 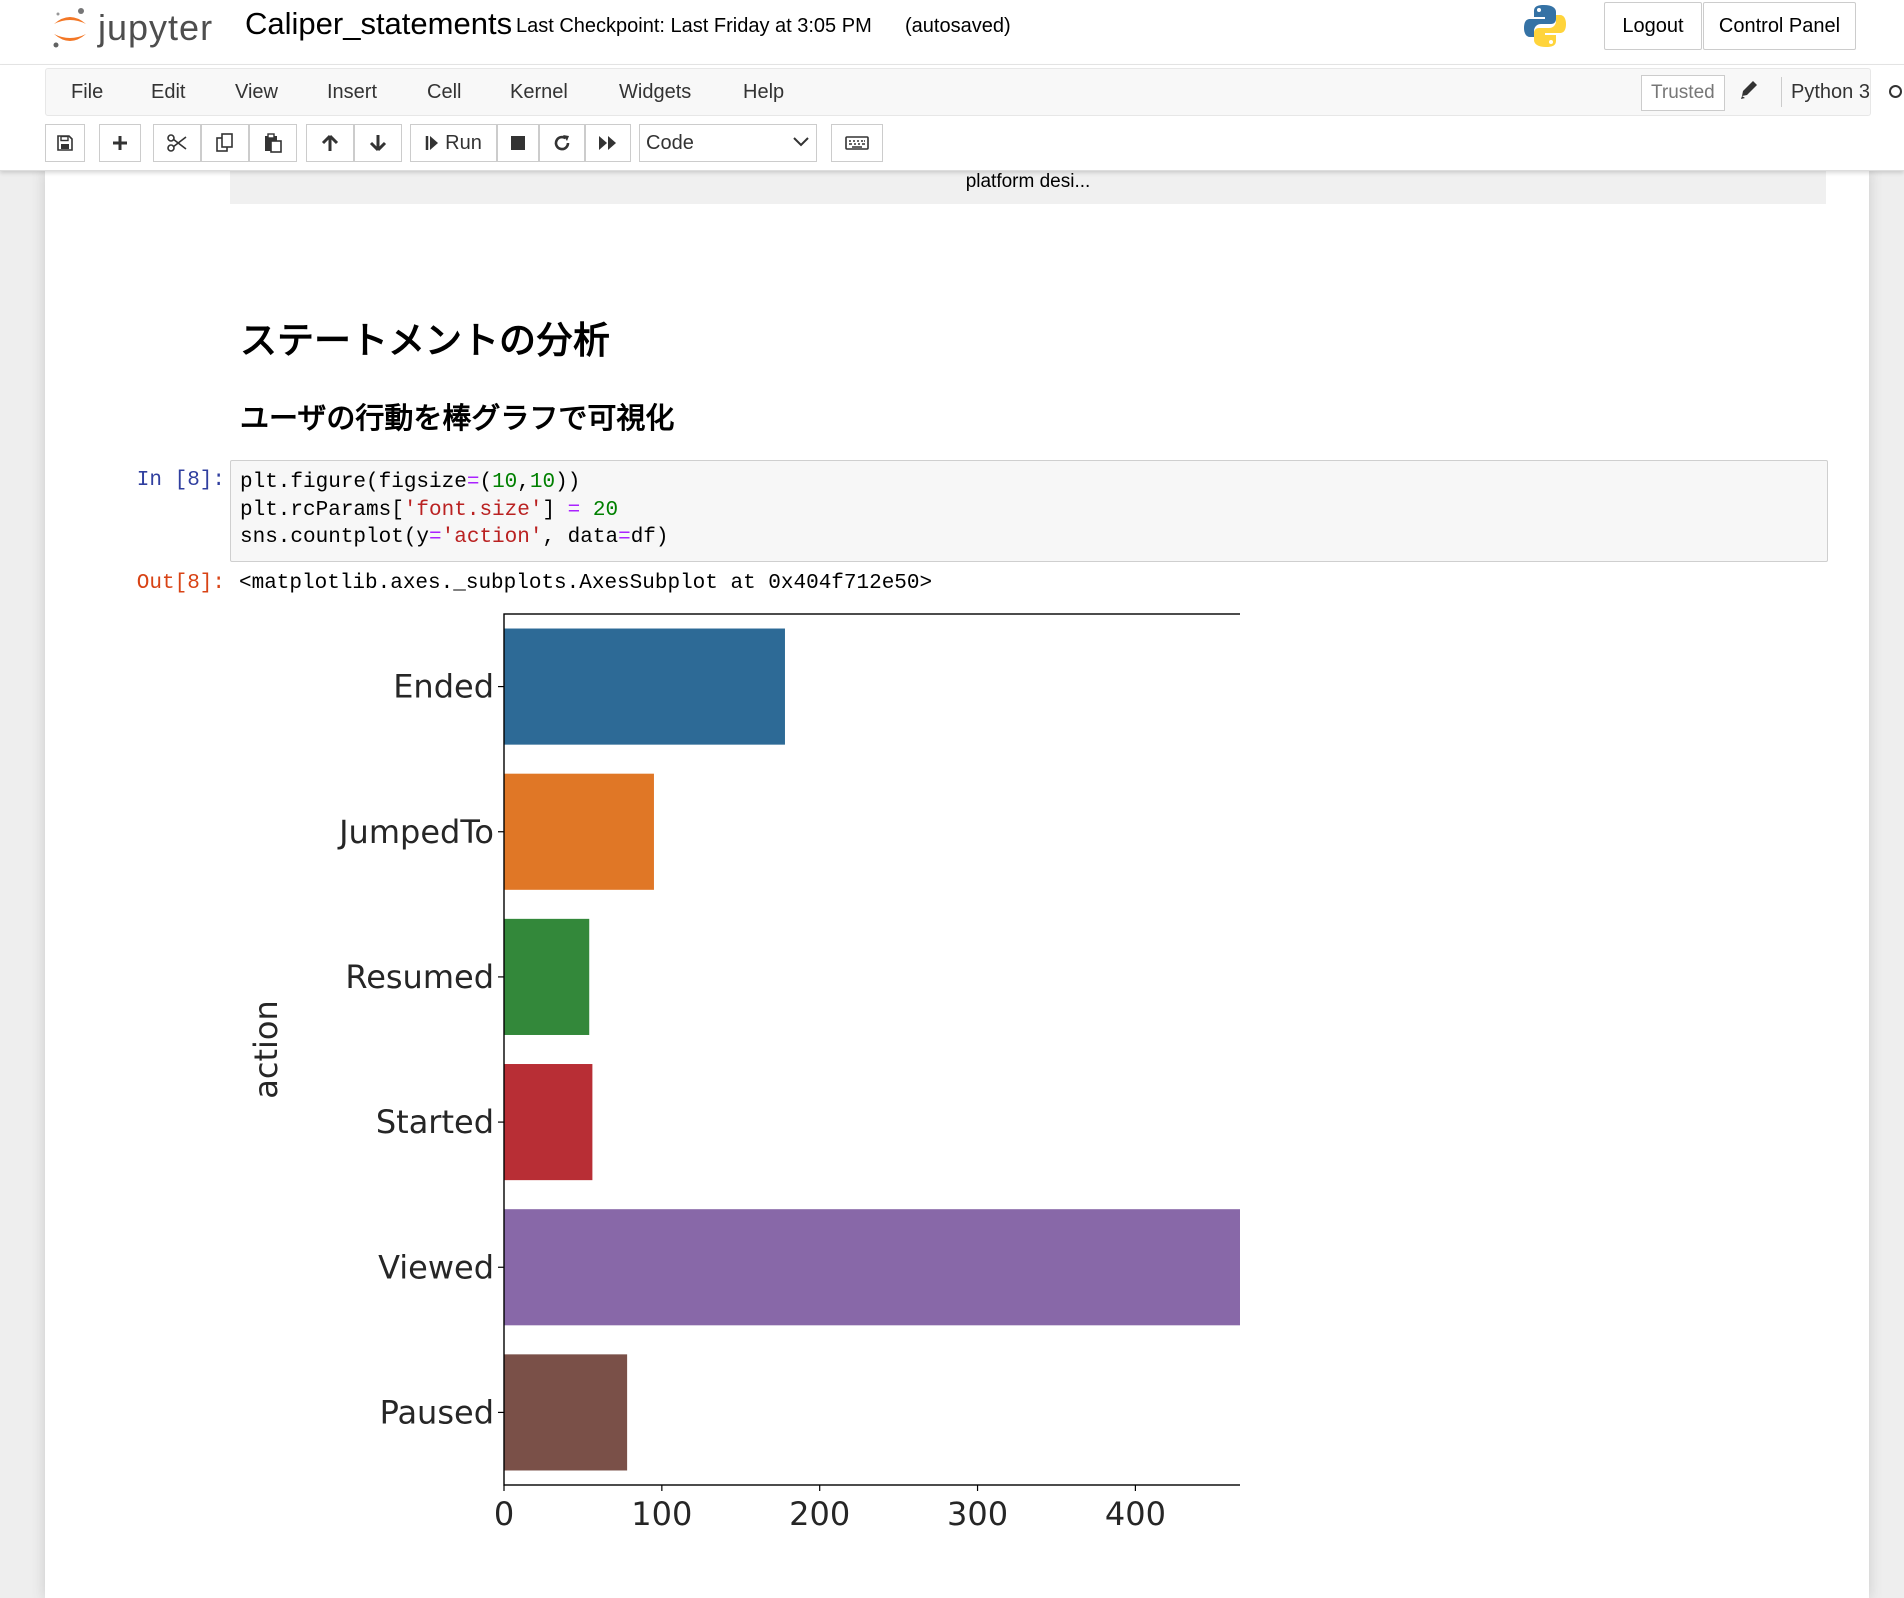 I want to click on bar-paused, so click(x=566, y=1412).